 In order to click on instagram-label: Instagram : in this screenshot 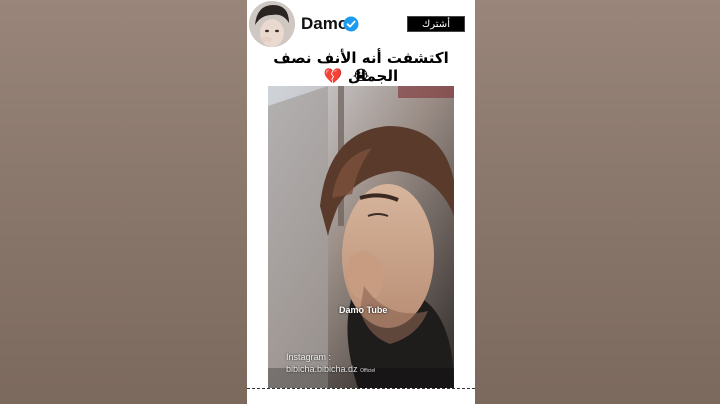, I will do `click(309, 357)`.